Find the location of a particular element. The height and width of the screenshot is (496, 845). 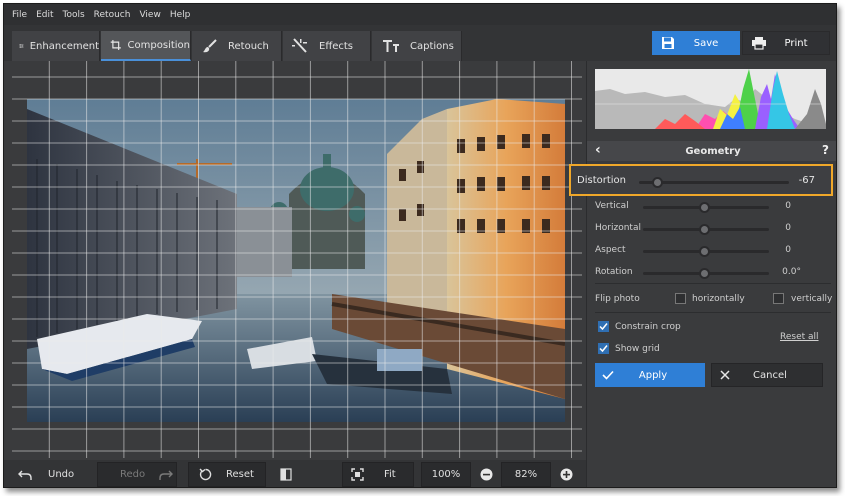

tab-composition: Composition is located at coordinates (146, 46).